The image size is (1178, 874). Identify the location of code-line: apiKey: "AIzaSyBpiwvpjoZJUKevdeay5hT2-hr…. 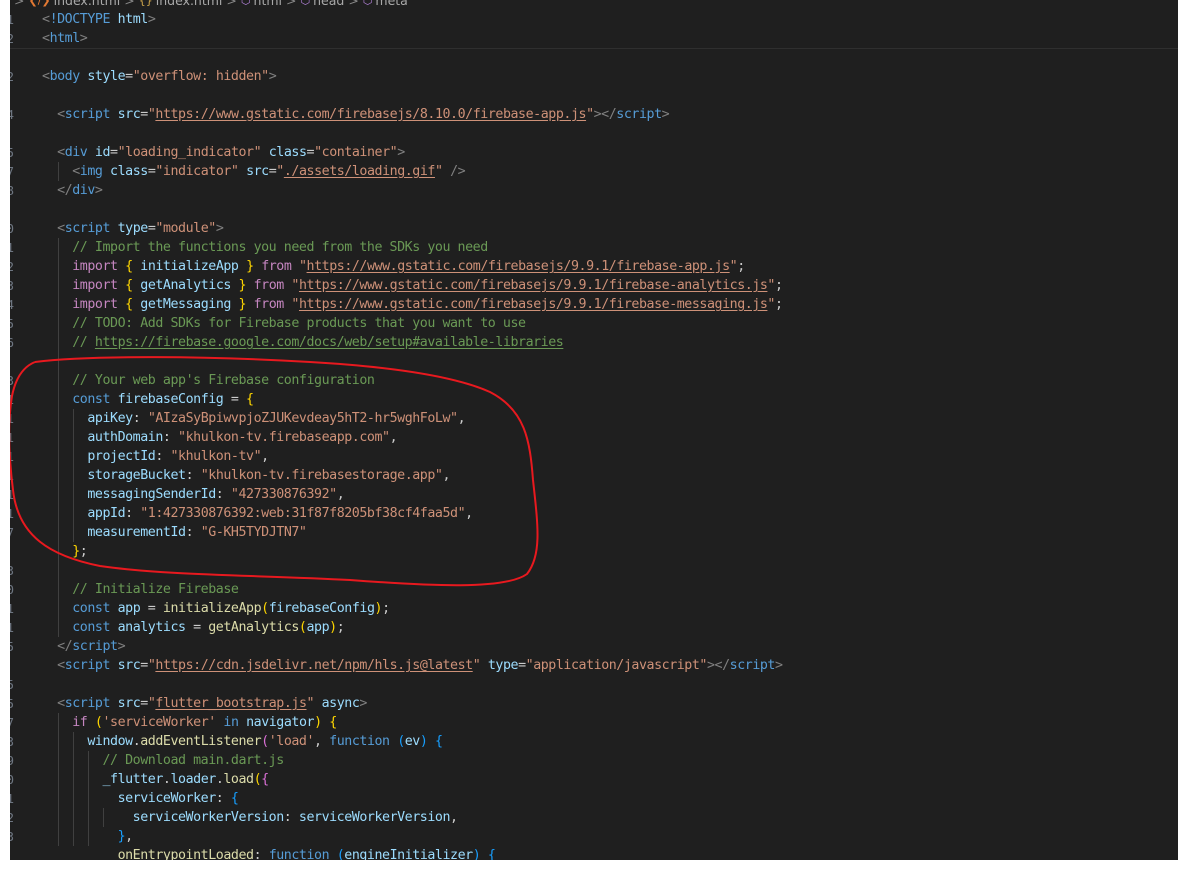
(253, 418).